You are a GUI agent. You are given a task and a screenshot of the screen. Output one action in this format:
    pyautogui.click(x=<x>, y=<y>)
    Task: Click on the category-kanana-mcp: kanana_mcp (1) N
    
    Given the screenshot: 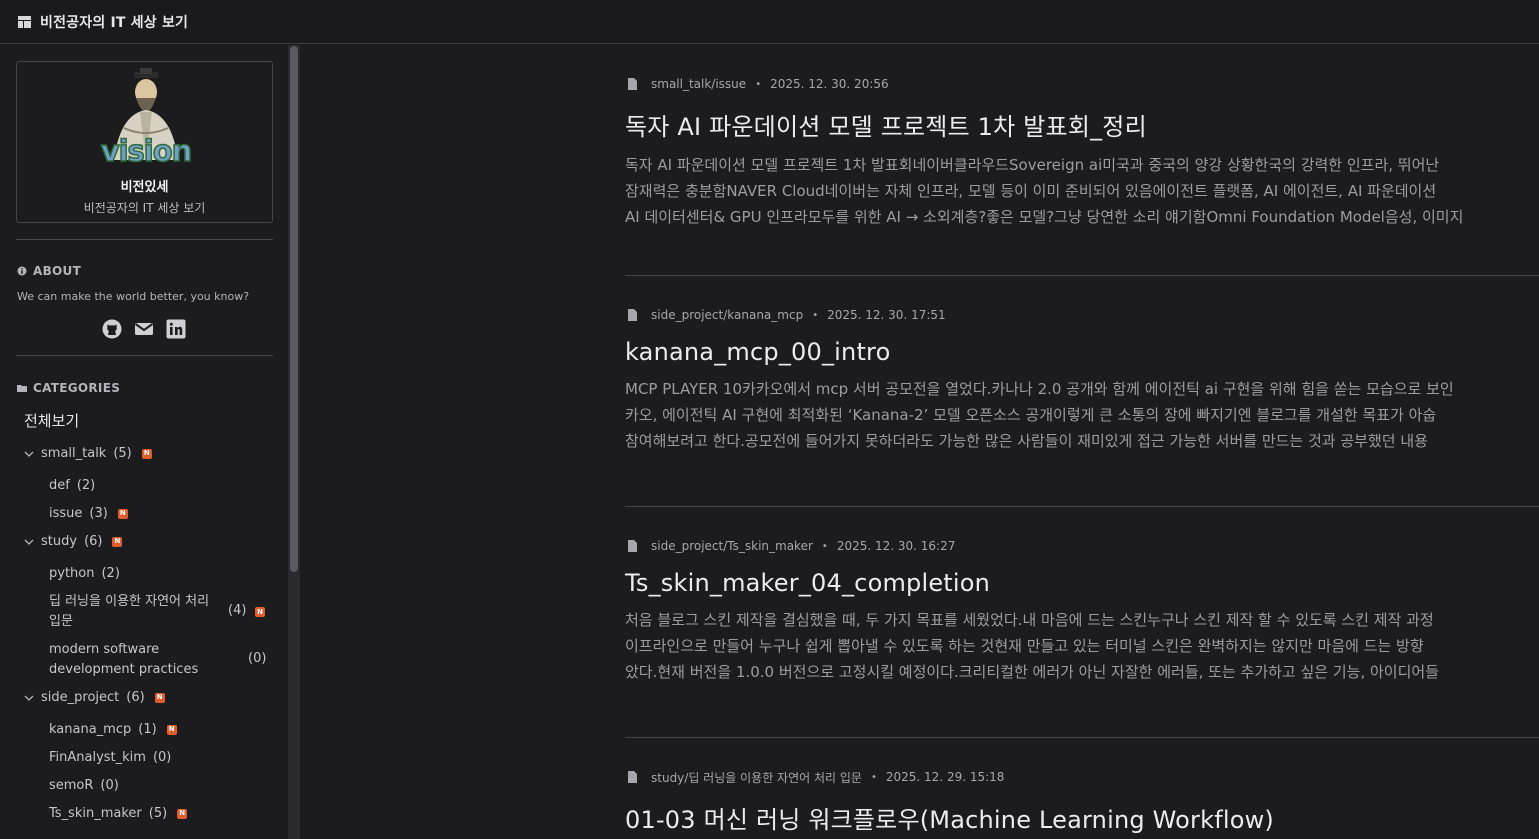 What is the action you would take?
    pyautogui.click(x=113, y=729)
    